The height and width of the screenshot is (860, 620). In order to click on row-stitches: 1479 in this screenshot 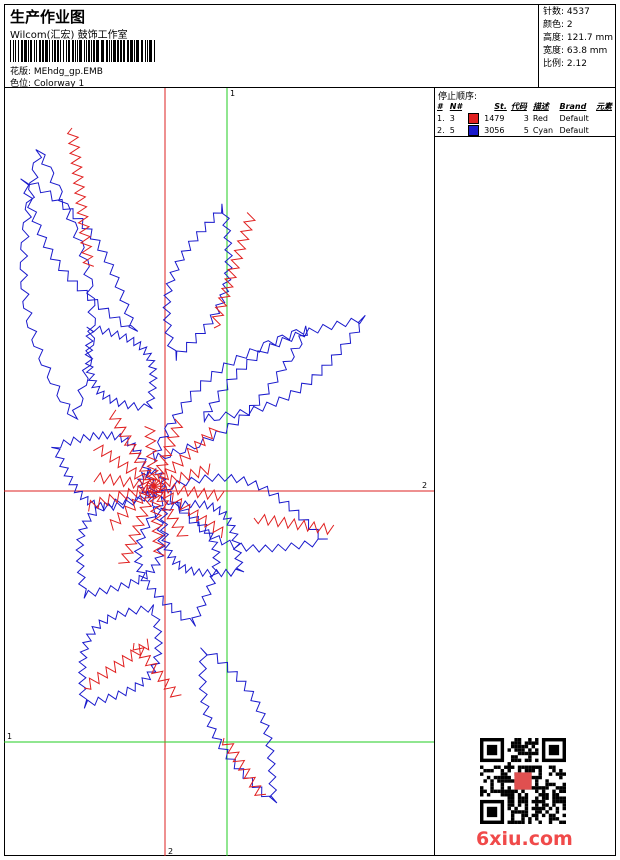, I will do `click(494, 118)`.